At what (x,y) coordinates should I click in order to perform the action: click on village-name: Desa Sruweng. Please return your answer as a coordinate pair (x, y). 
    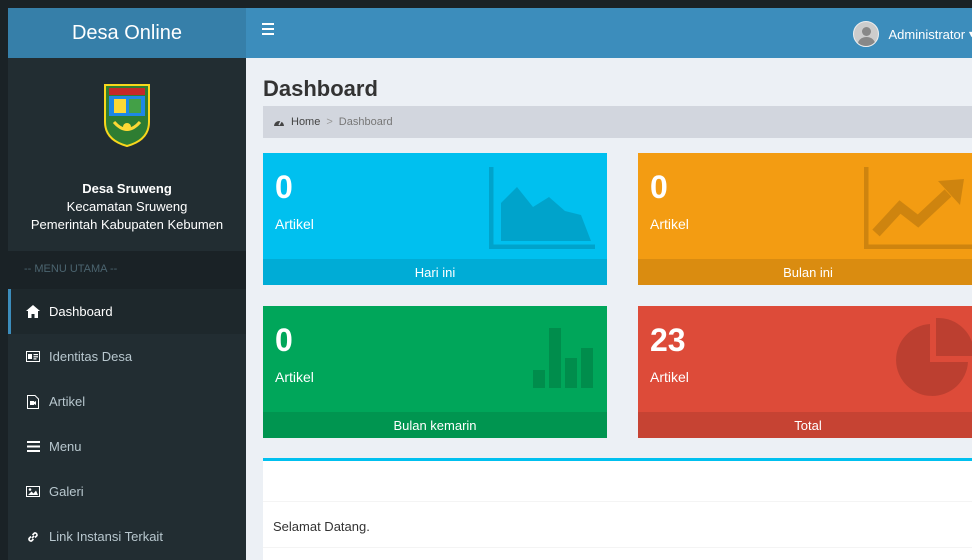
    Looking at the image, I should click on (127, 188).